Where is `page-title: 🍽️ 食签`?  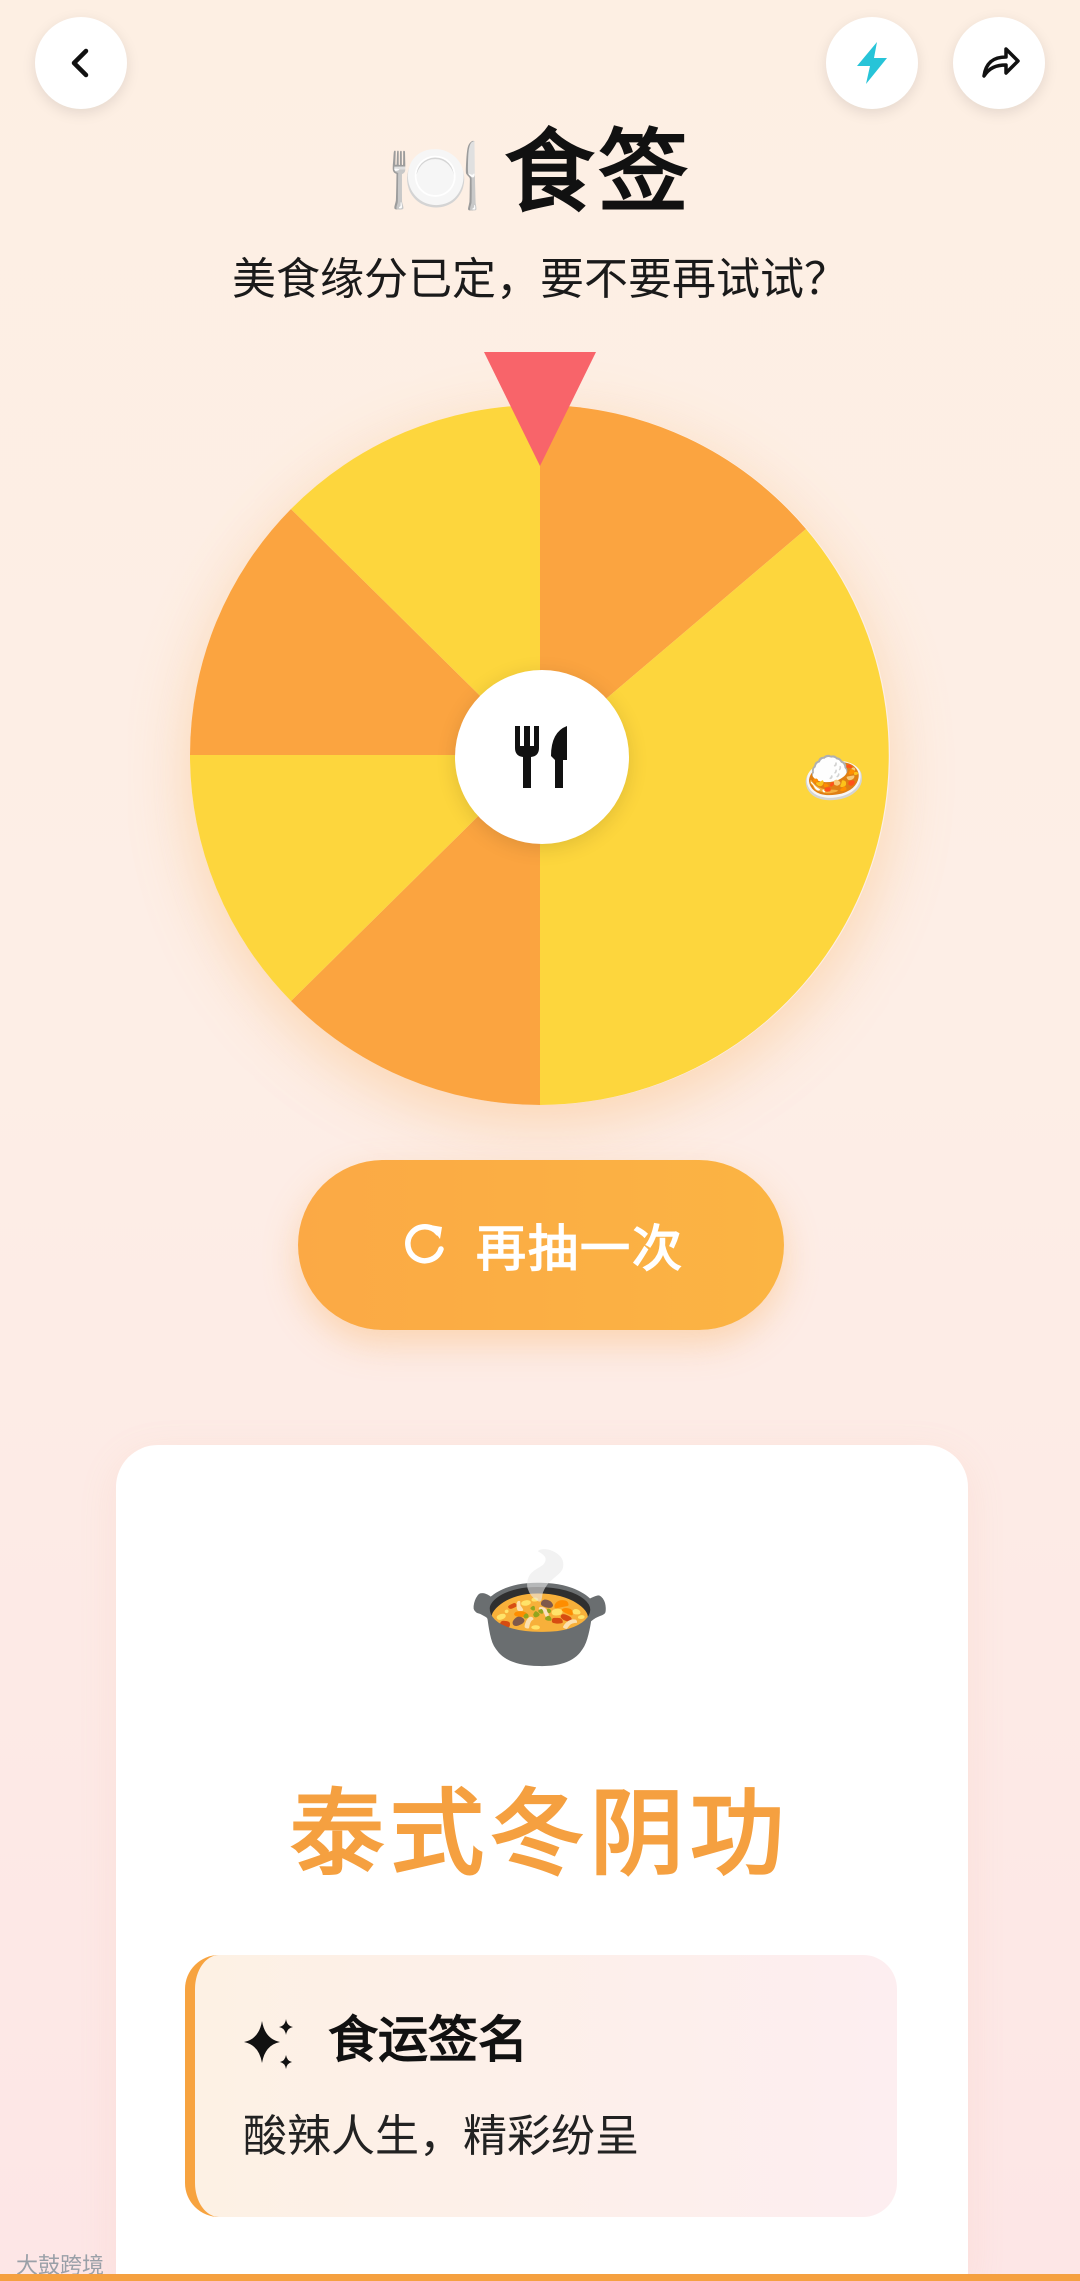 page-title: 🍽️ 食签 is located at coordinates (540, 175).